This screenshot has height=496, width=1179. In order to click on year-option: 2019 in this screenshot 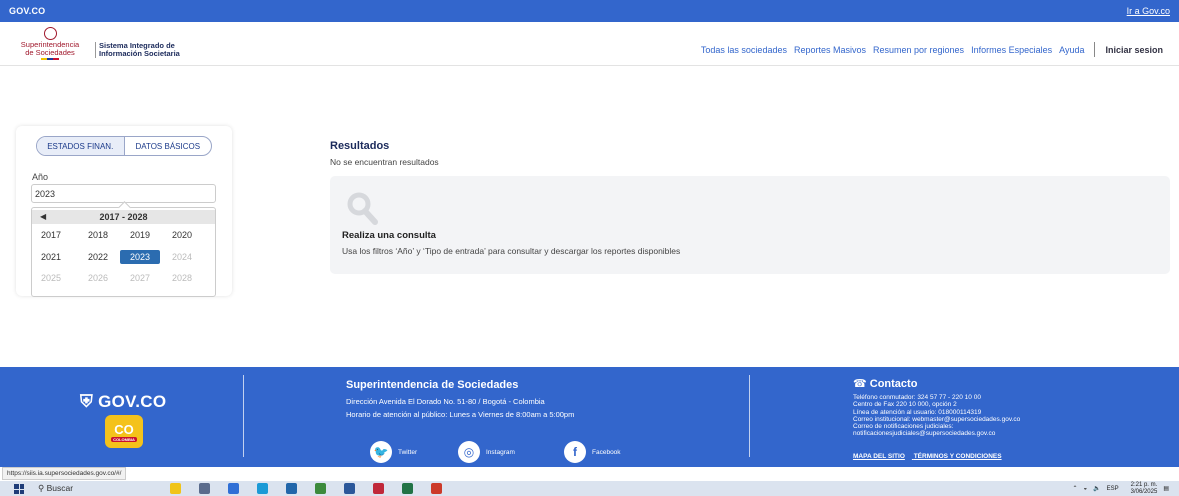, I will do `click(140, 235)`.